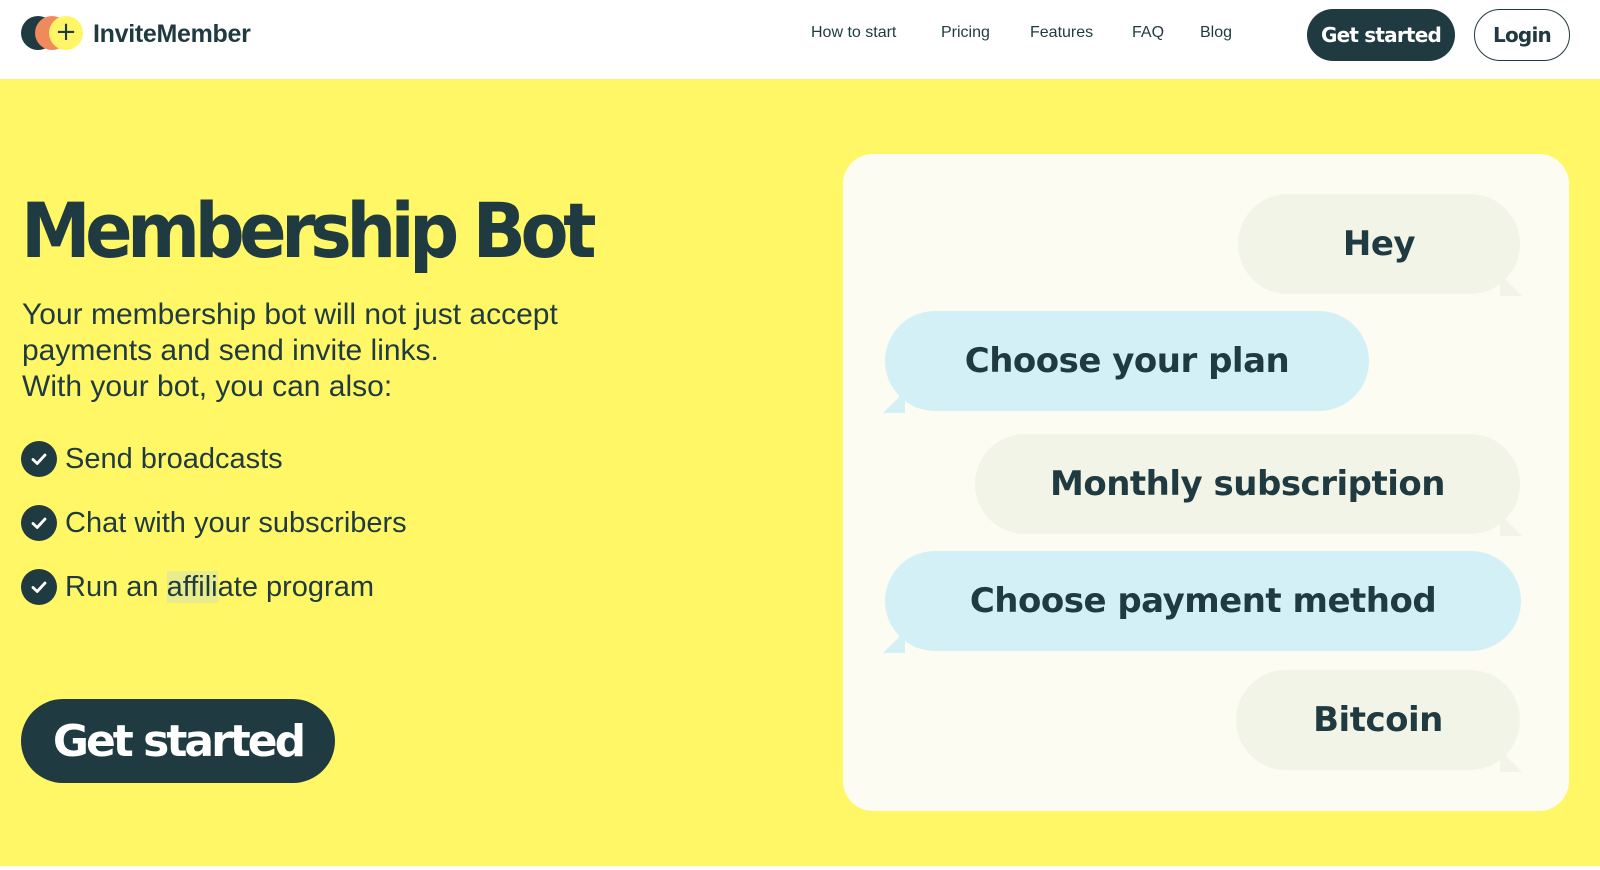 The height and width of the screenshot is (870, 1600). What do you see at coordinates (178, 741) in the screenshot?
I see `hero-get-started-button: Get started` at bounding box center [178, 741].